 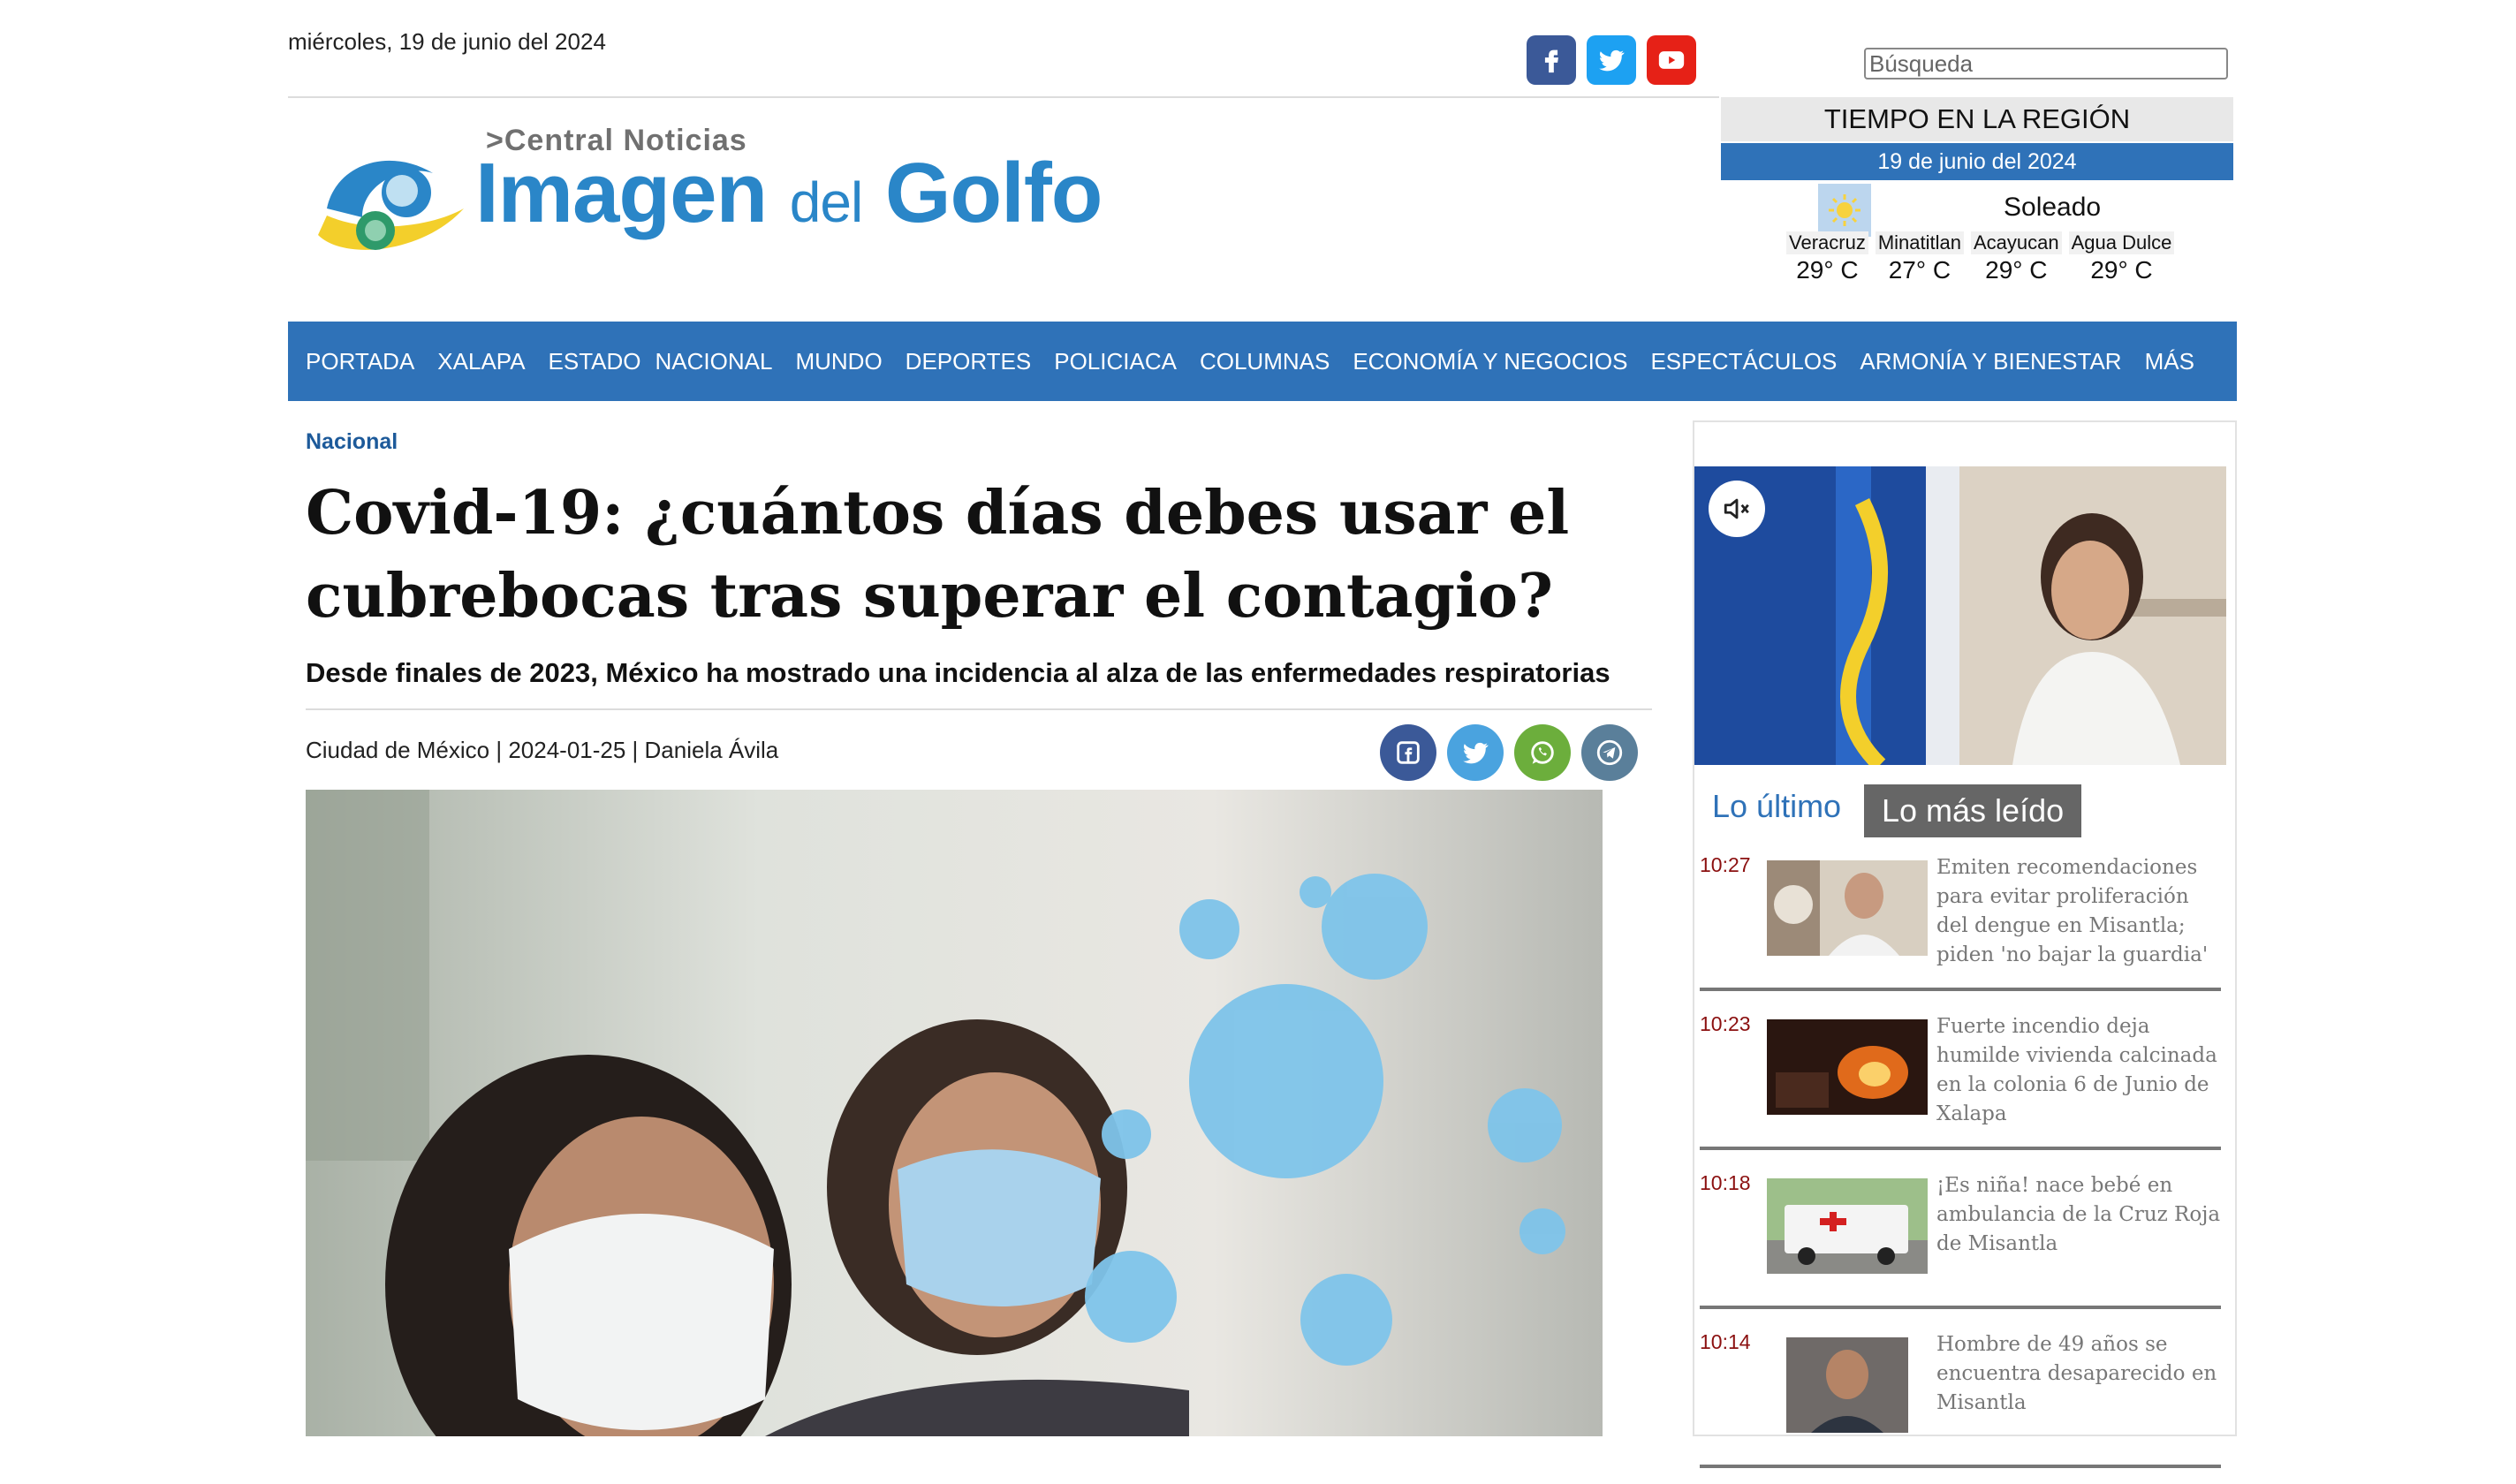 What do you see at coordinates (1977, 119) in the screenshot?
I see `weather-title: TIEMPO EN LA REGIÓN` at bounding box center [1977, 119].